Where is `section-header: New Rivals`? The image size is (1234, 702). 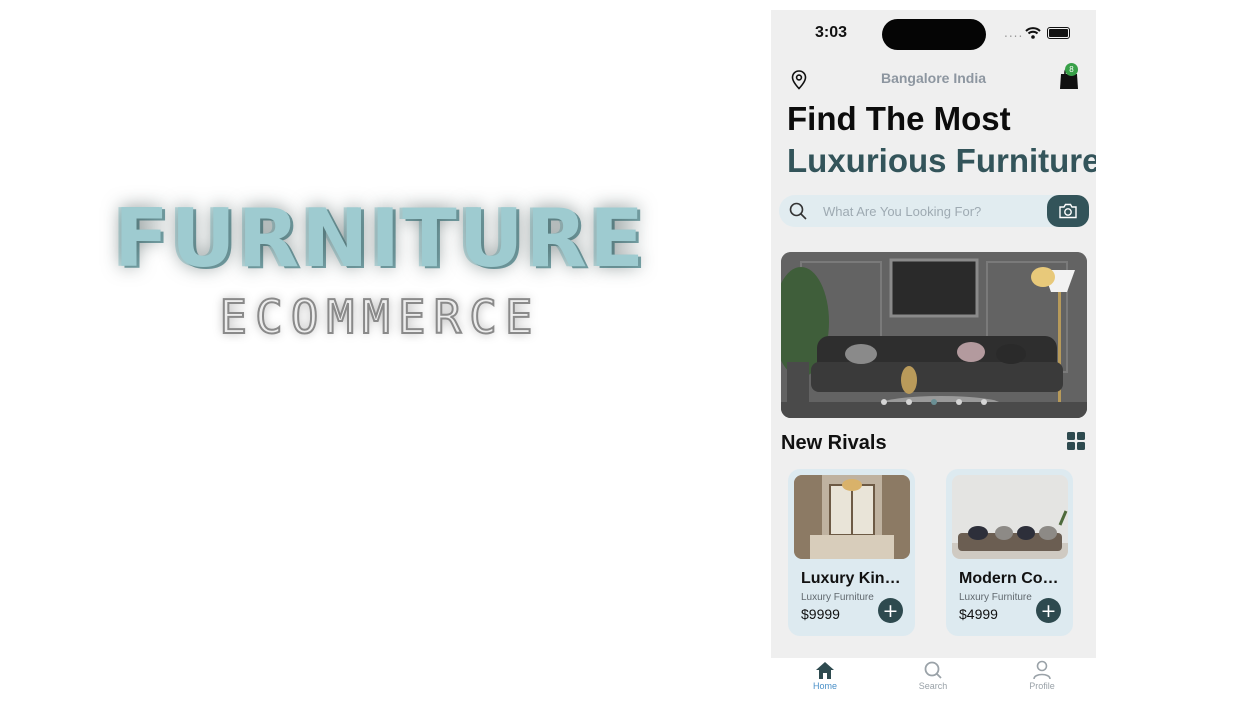
section-header: New Rivals is located at coordinates (934, 444).